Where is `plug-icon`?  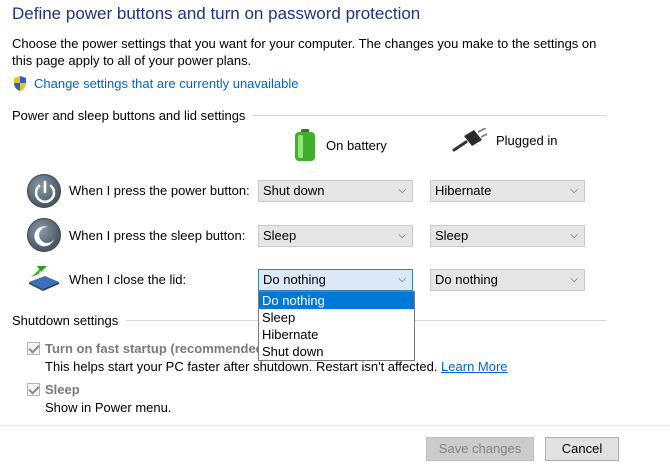
plug-icon is located at coordinates (470, 140).